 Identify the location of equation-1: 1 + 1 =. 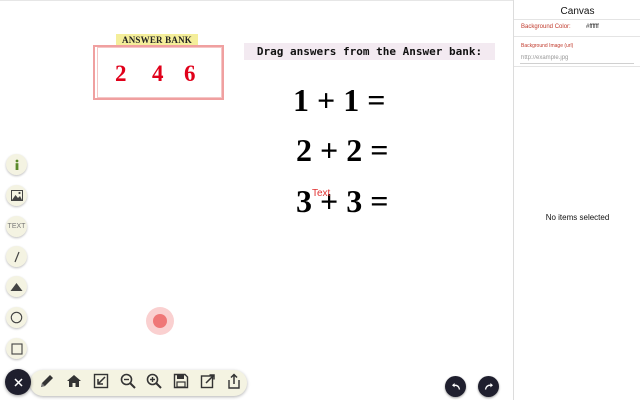
(339, 100).